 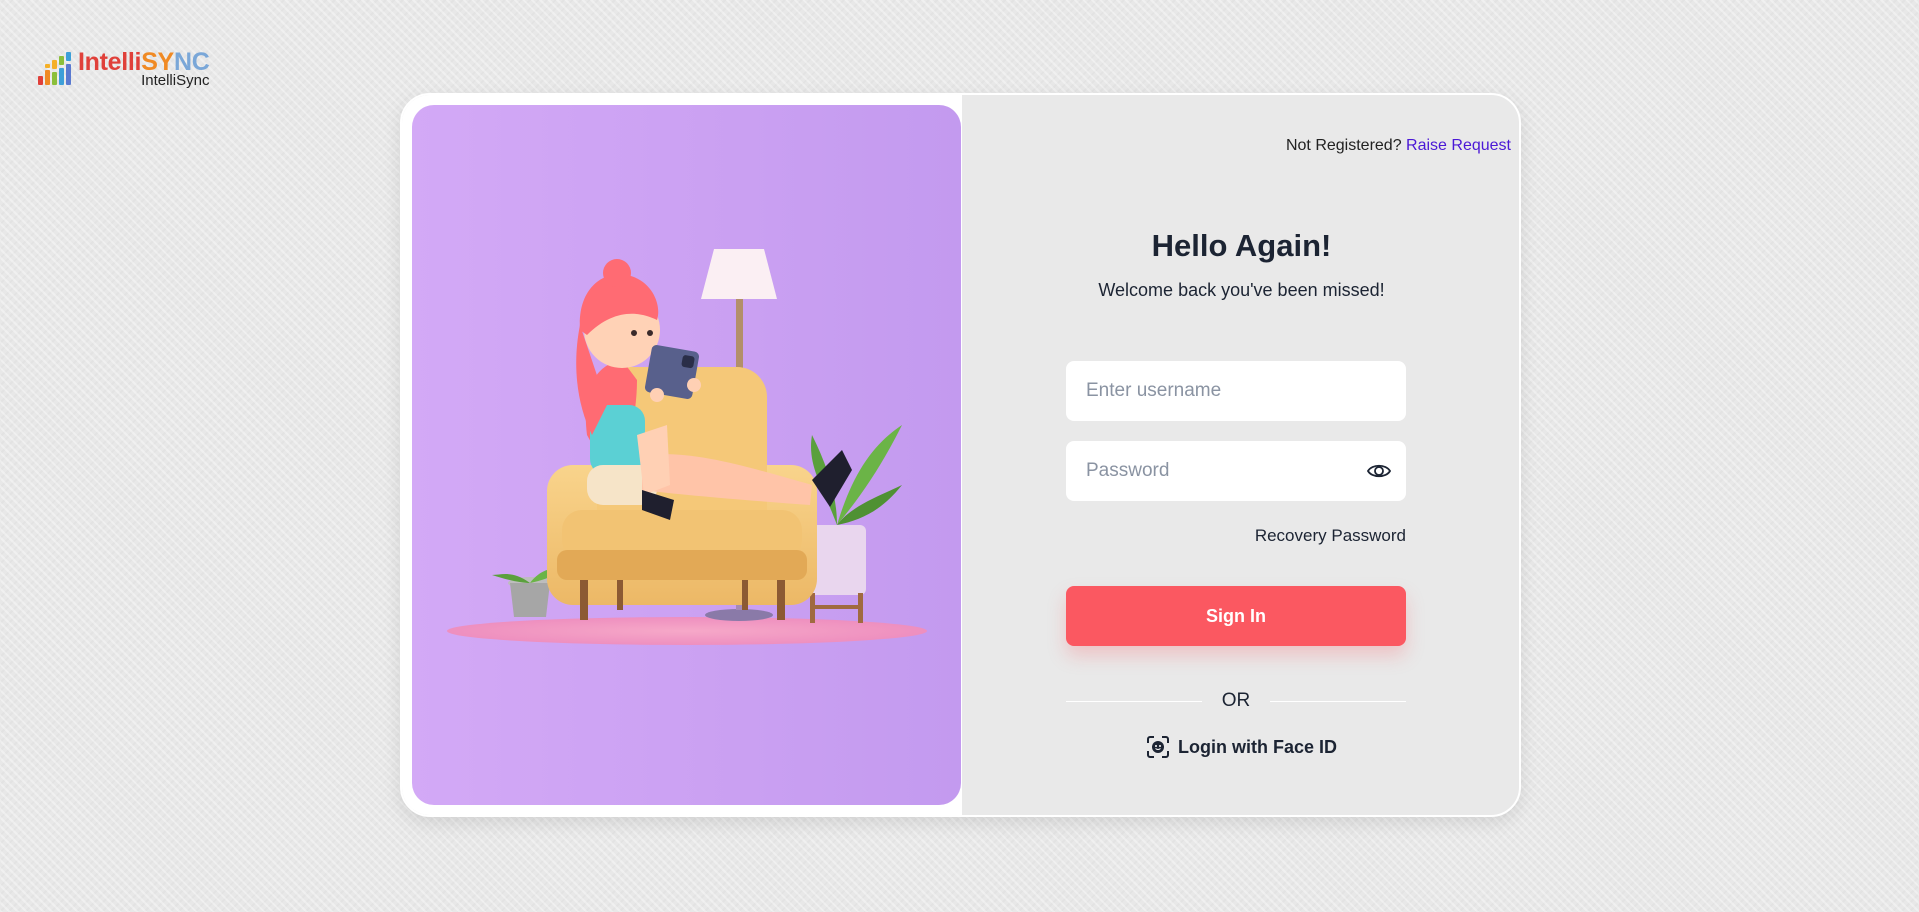 I want to click on divider-line-left, so click(x=1134, y=701).